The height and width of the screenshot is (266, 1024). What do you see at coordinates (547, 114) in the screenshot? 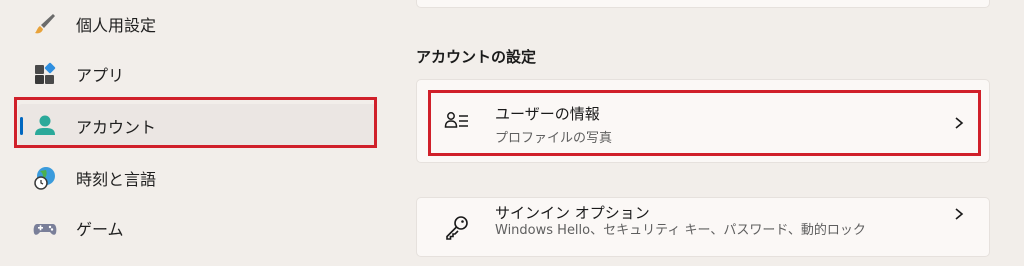
I see `user-info-title: ユーザーの情報` at bounding box center [547, 114].